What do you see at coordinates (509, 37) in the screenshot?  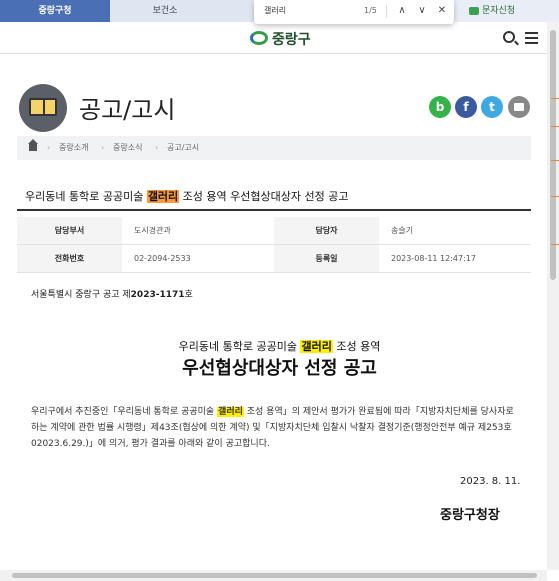 I see `search-icon` at bounding box center [509, 37].